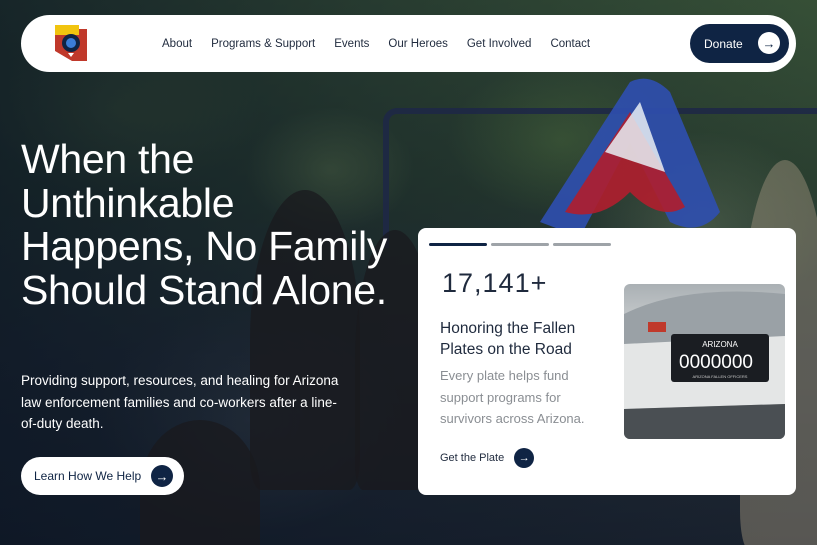  I want to click on arizona-badge-logo, so click(71, 43).